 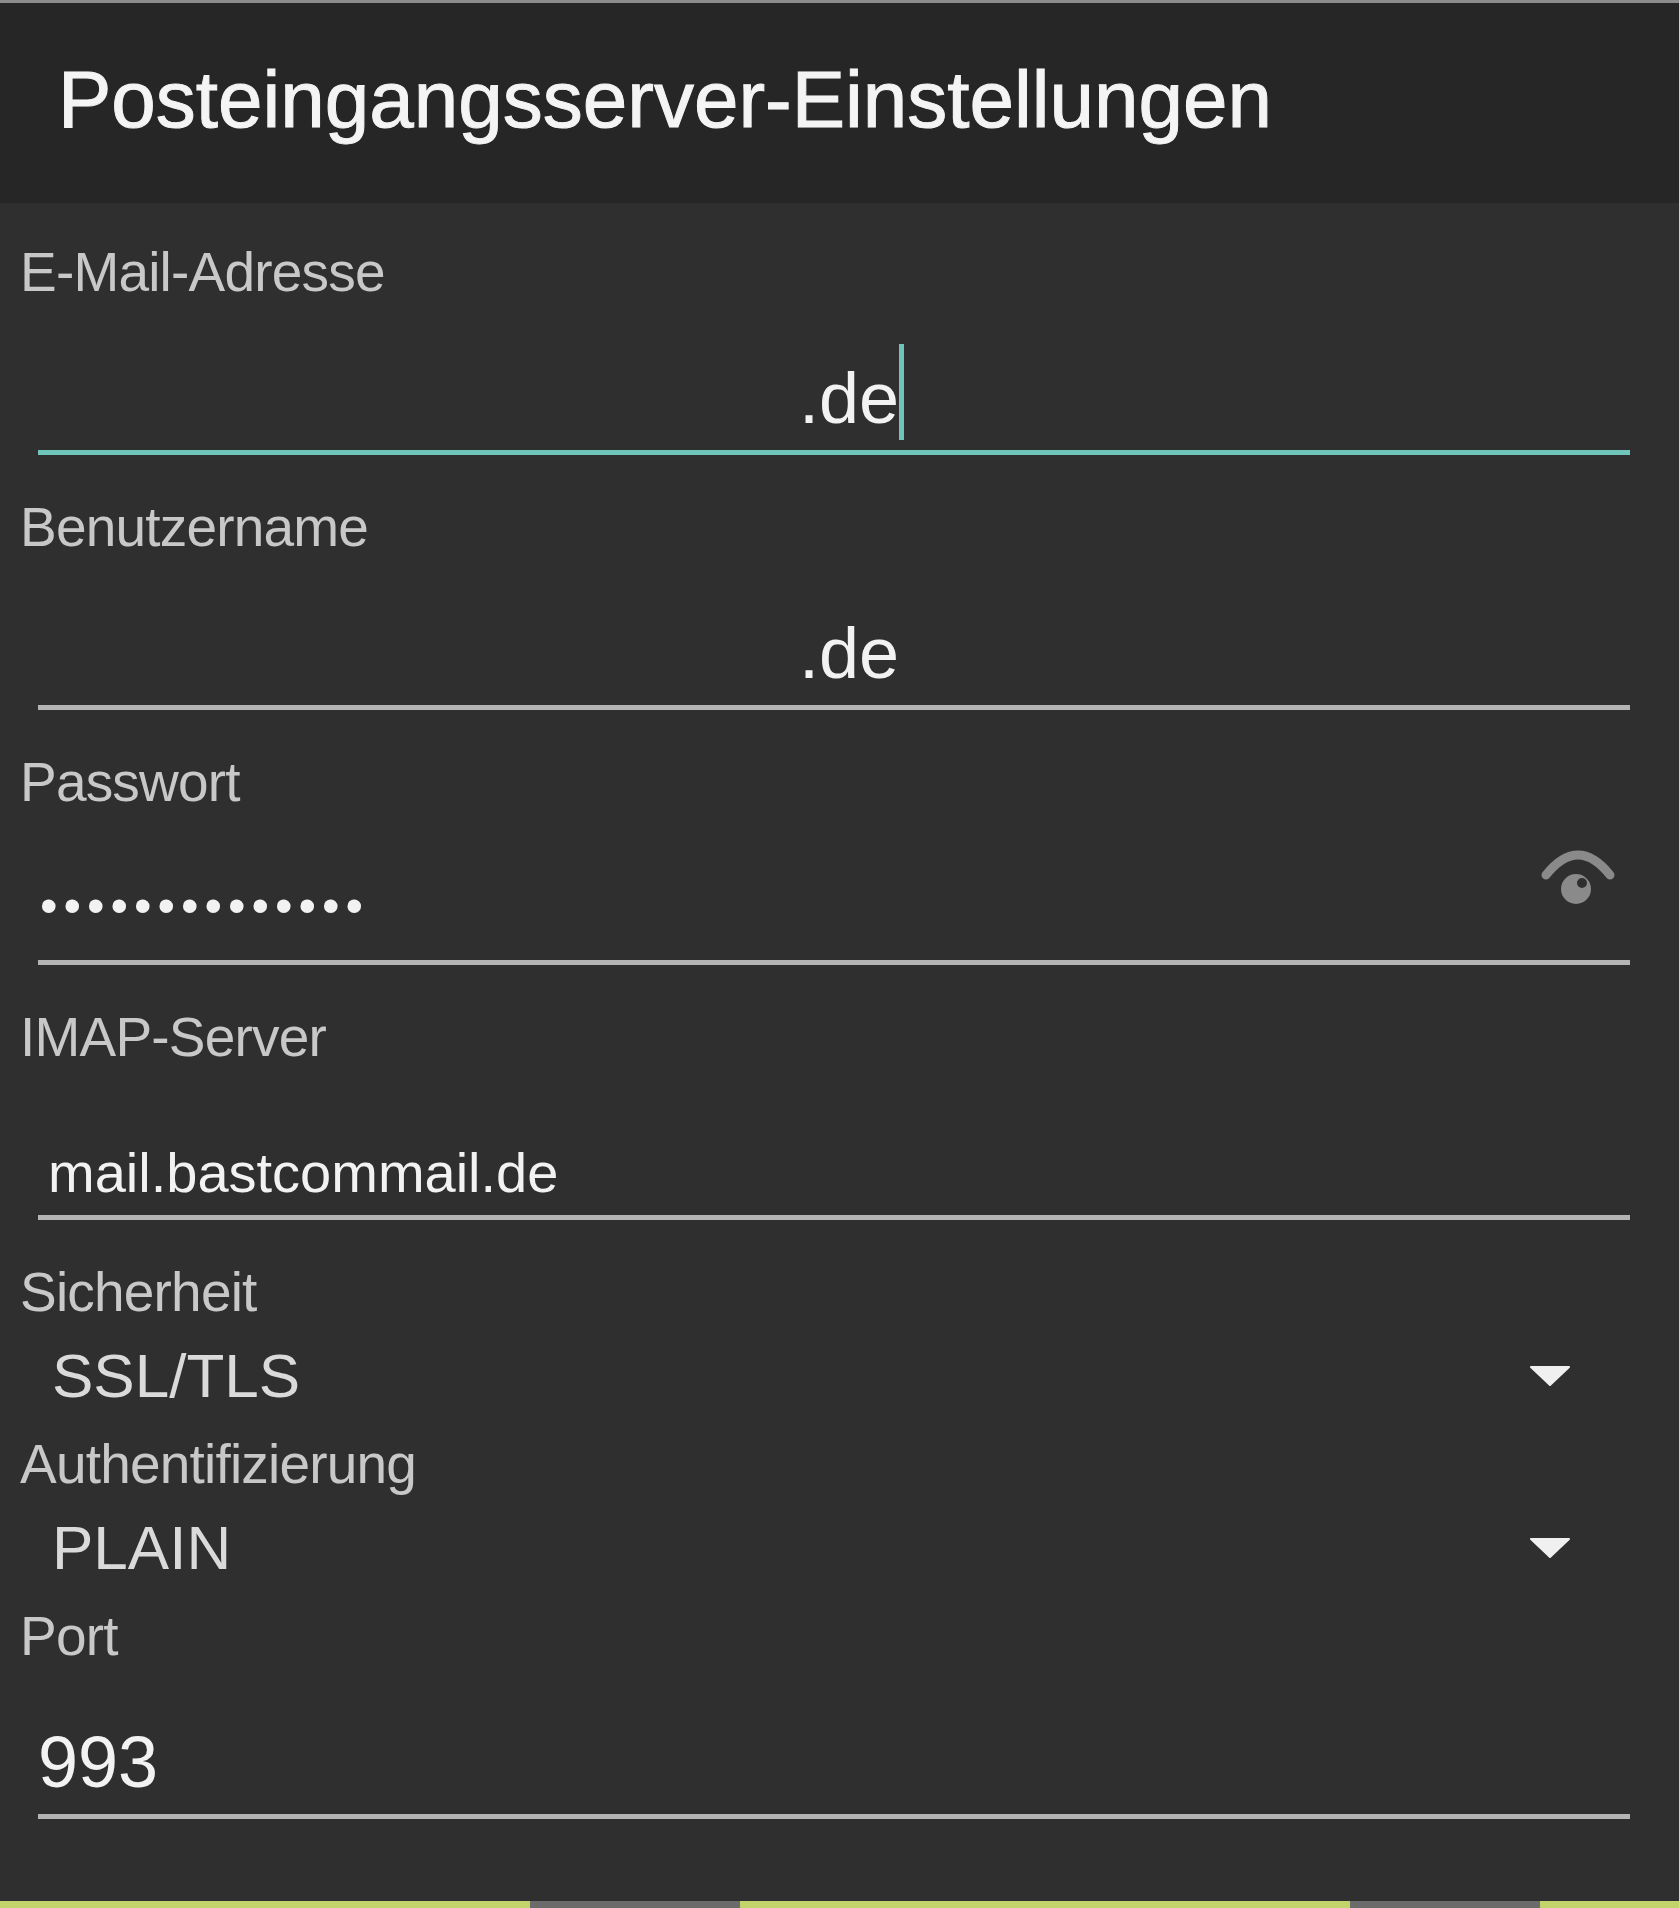 What do you see at coordinates (202, 272) in the screenshot?
I see `field-label: E-Mail-Adresse` at bounding box center [202, 272].